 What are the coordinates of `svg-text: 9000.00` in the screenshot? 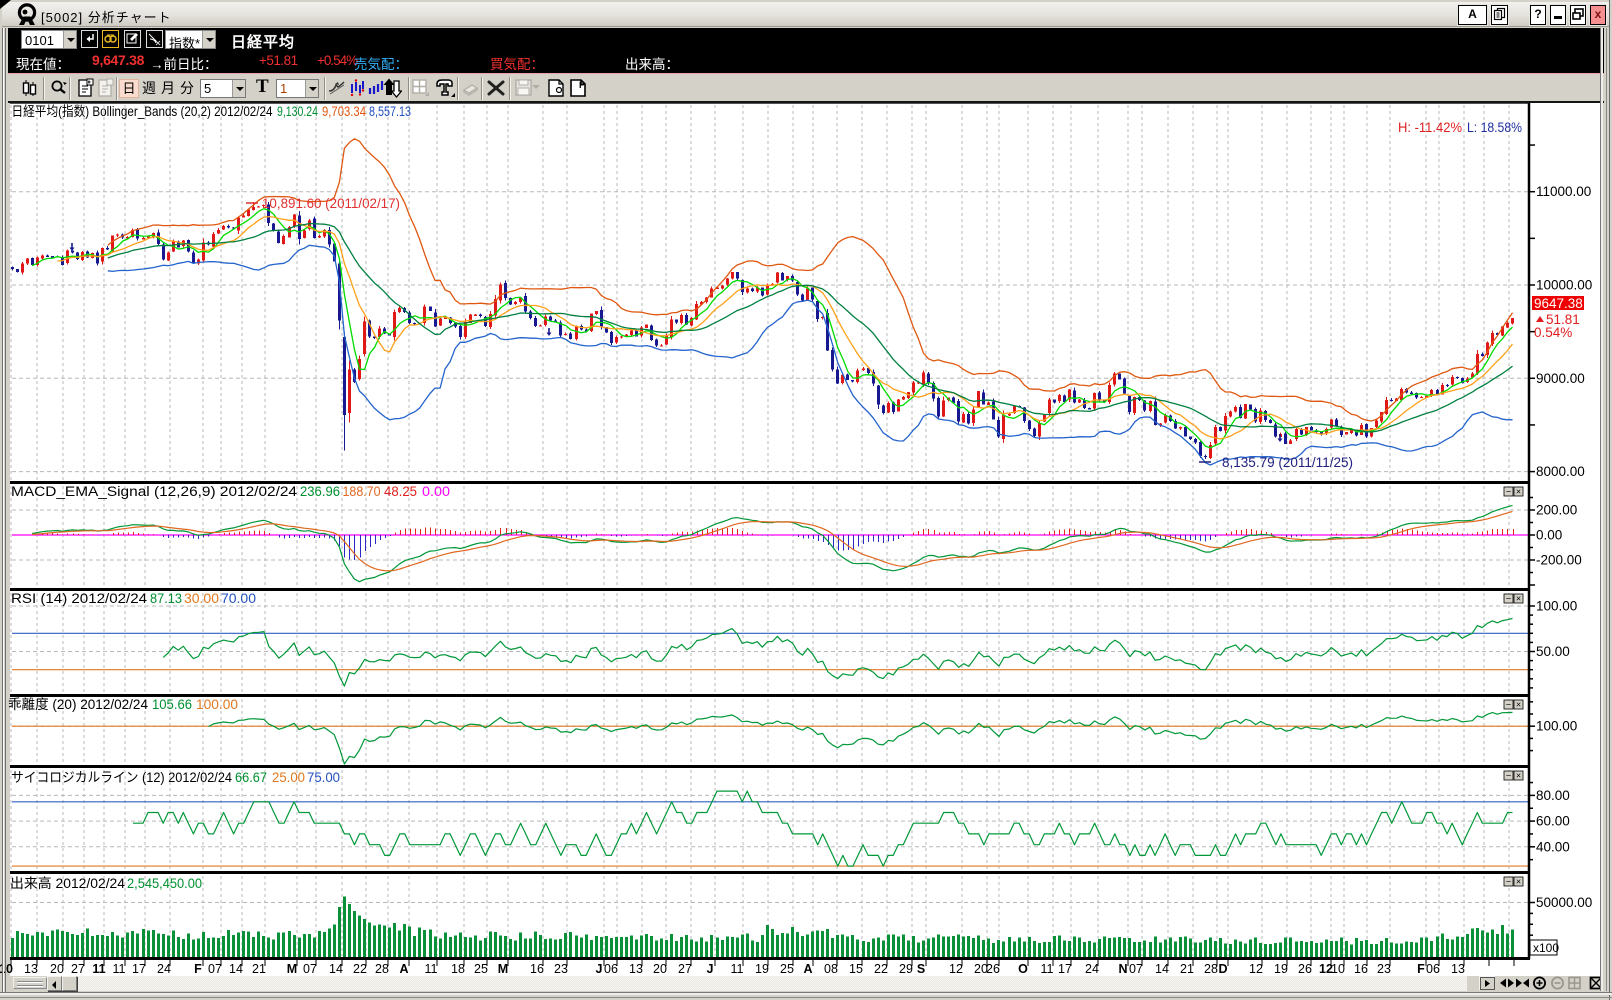 It's located at (1560, 378).